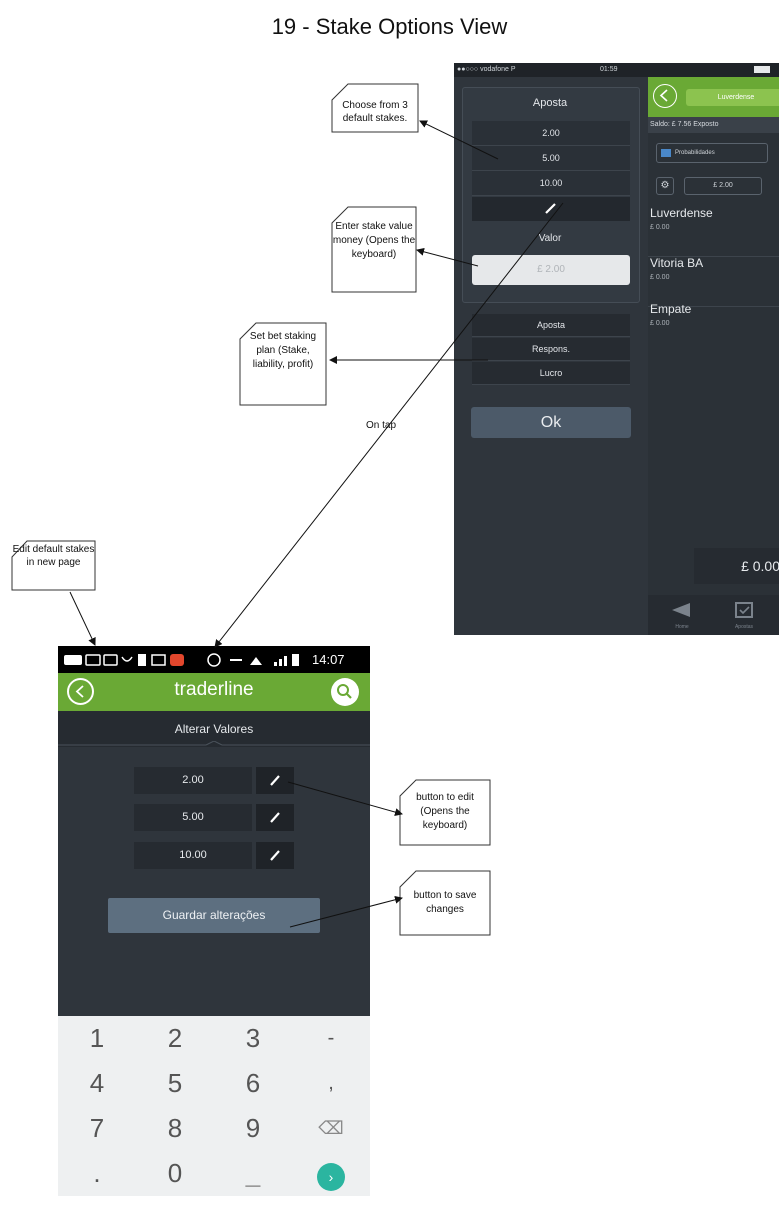 The width and height of the screenshot is (779, 1208). I want to click on default-stake-2: 5.00, so click(551, 158).